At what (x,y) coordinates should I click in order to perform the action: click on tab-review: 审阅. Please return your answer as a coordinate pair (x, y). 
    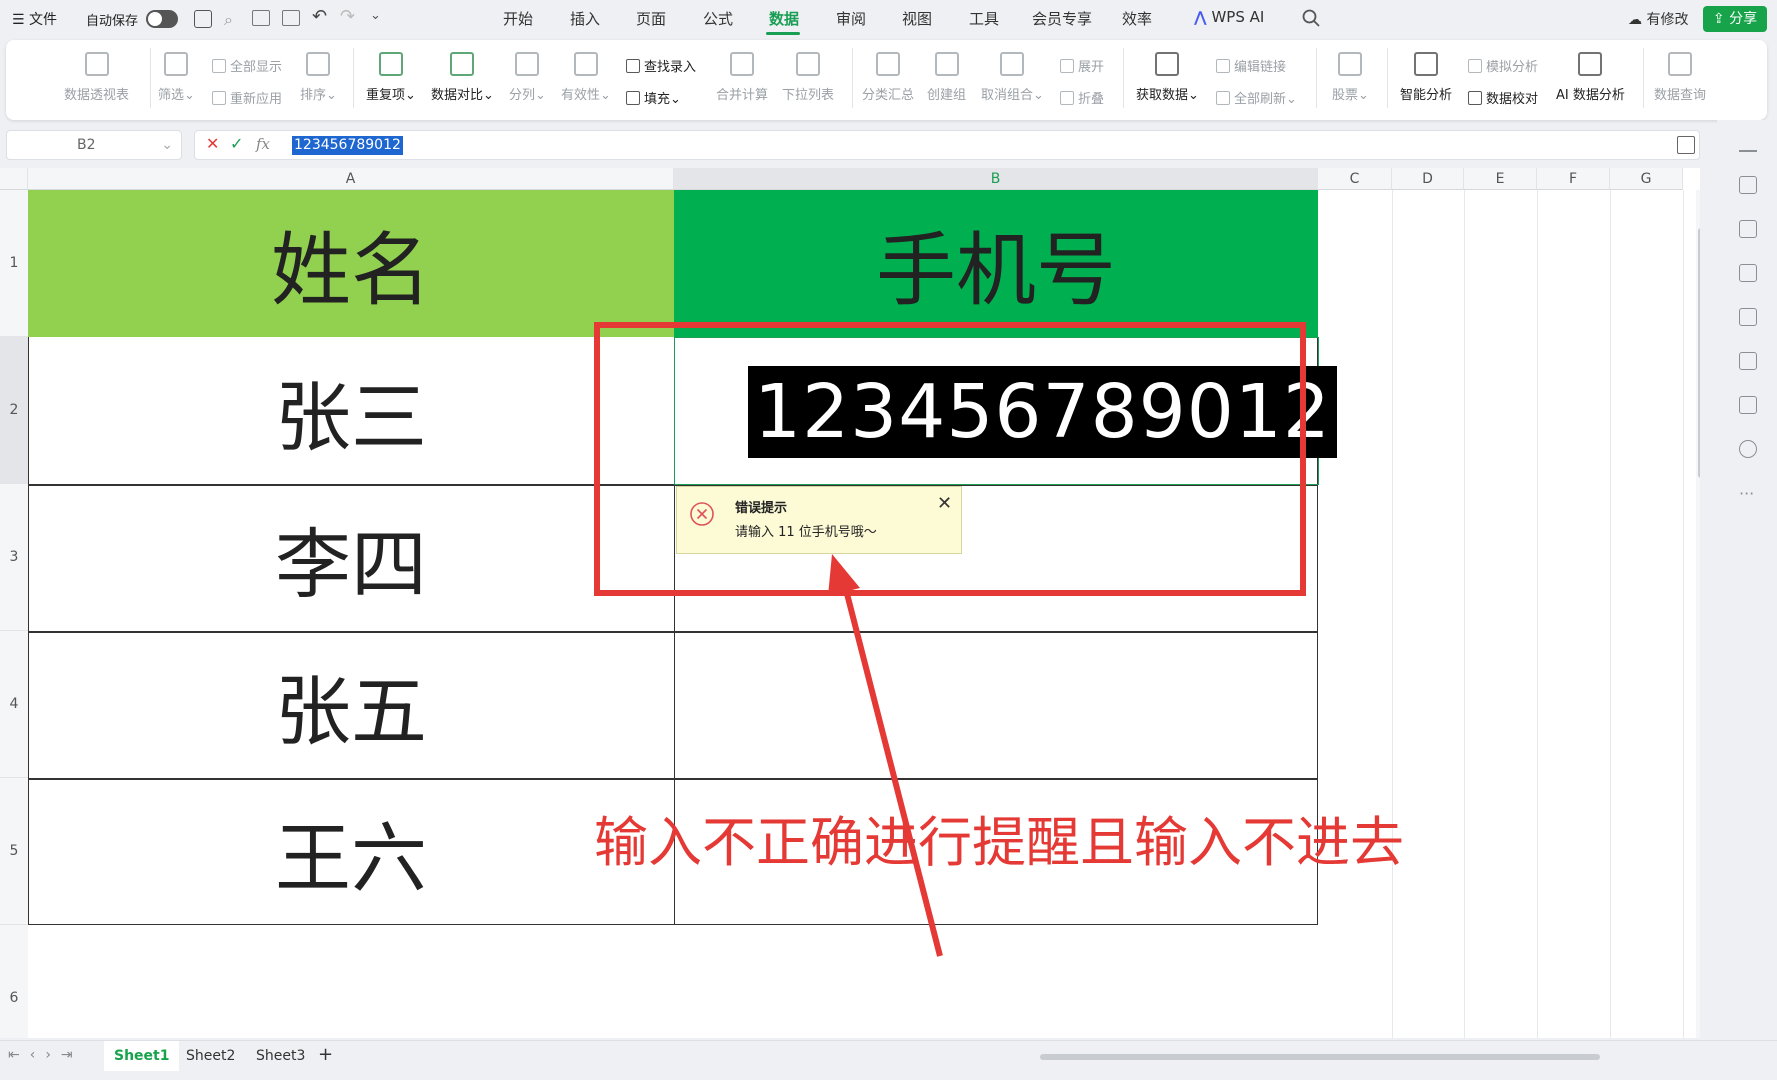
    Looking at the image, I should click on (851, 18).